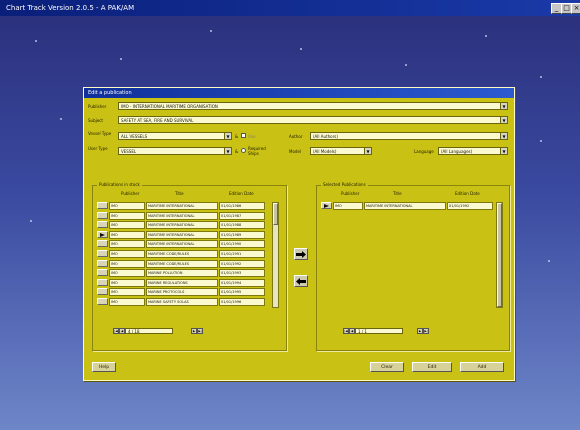 The height and width of the screenshot is (430, 580). I want to click on clear-button: Clear, so click(387, 367).